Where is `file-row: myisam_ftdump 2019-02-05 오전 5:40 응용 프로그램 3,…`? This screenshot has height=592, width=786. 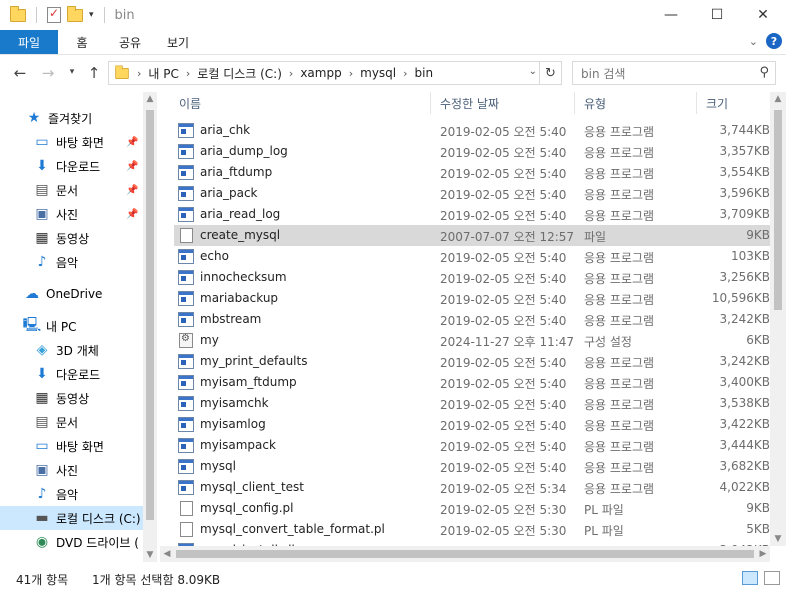
file-row: myisam_ftdump 2019-02-05 오전 5:40 응용 프로그램 3,… is located at coordinates (472, 382).